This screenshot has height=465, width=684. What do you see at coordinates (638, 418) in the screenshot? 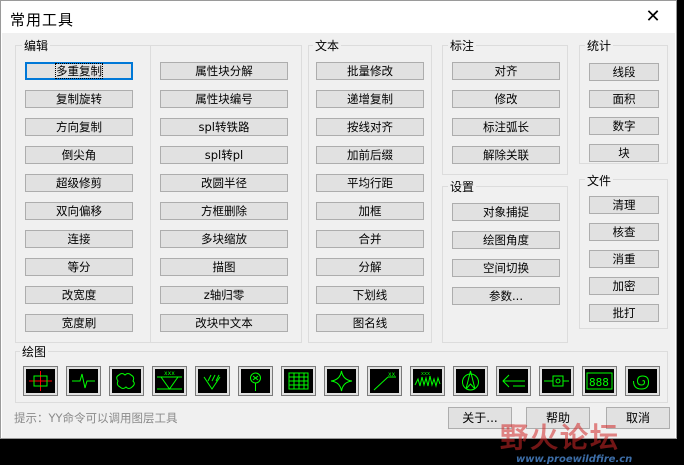
I see `cancel-button: 取消` at bounding box center [638, 418].